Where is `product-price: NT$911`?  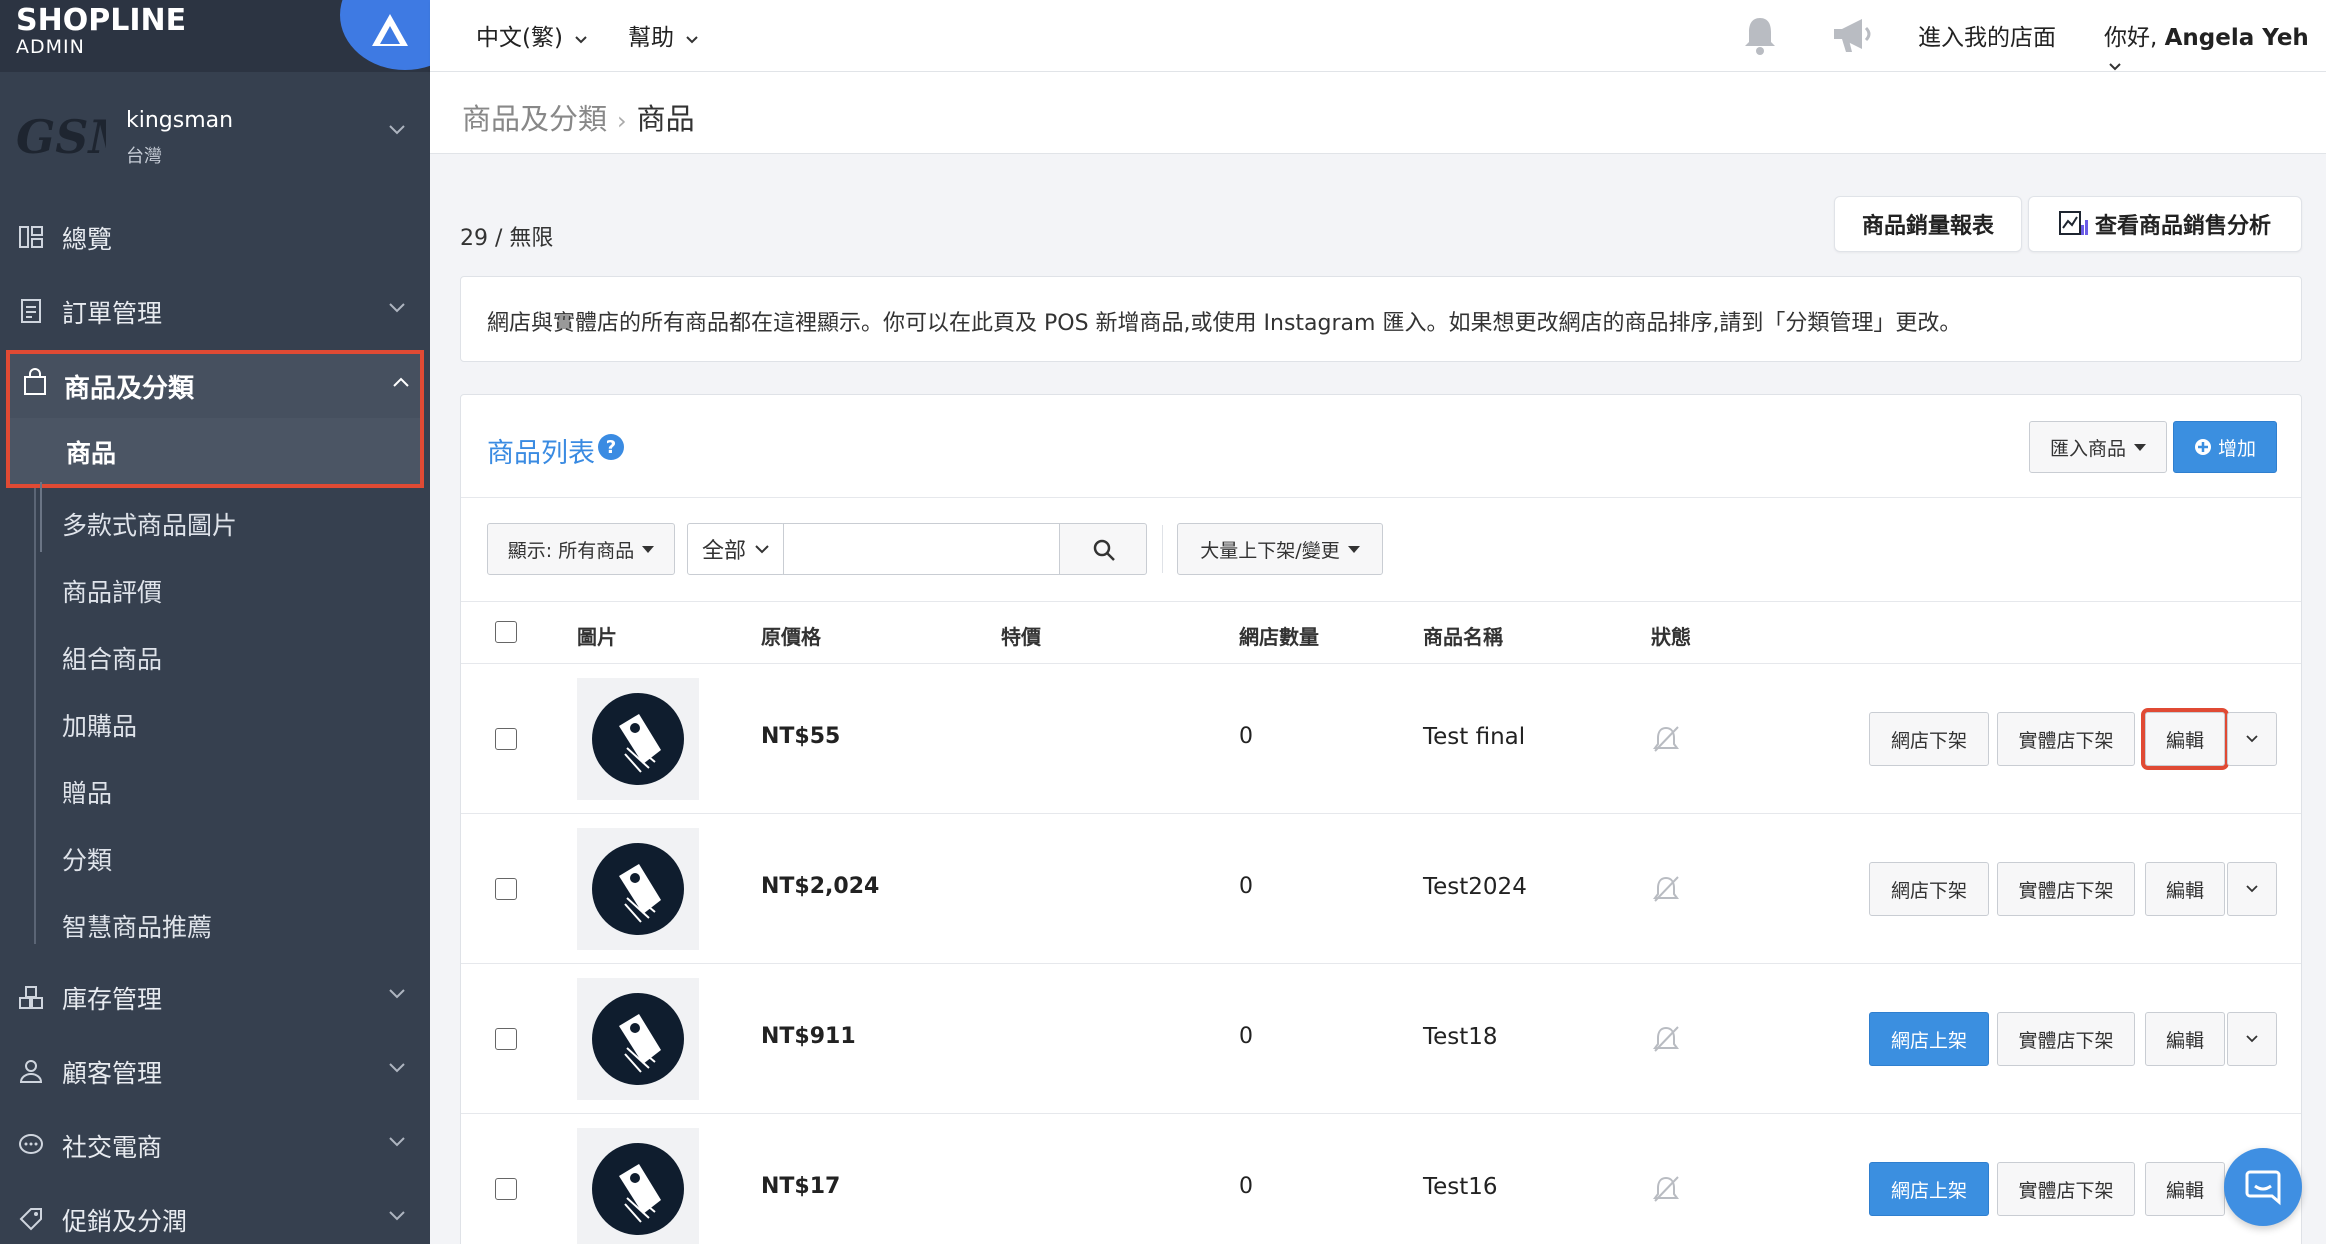 product-price: NT$911 is located at coordinates (808, 1036).